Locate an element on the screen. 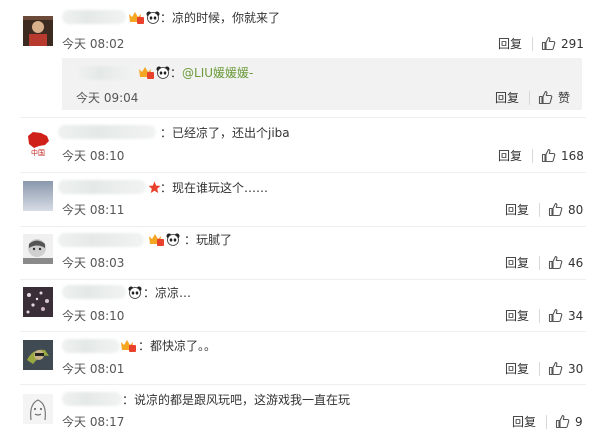  comment-body: 已经凉了，还出个jiba is located at coordinates (231, 133).